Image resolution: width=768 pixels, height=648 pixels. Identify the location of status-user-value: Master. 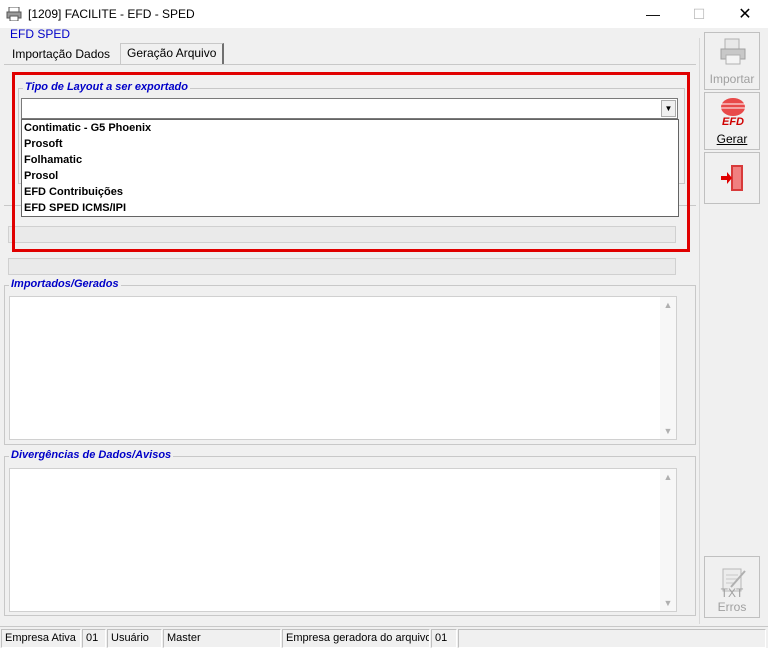
(222, 638).